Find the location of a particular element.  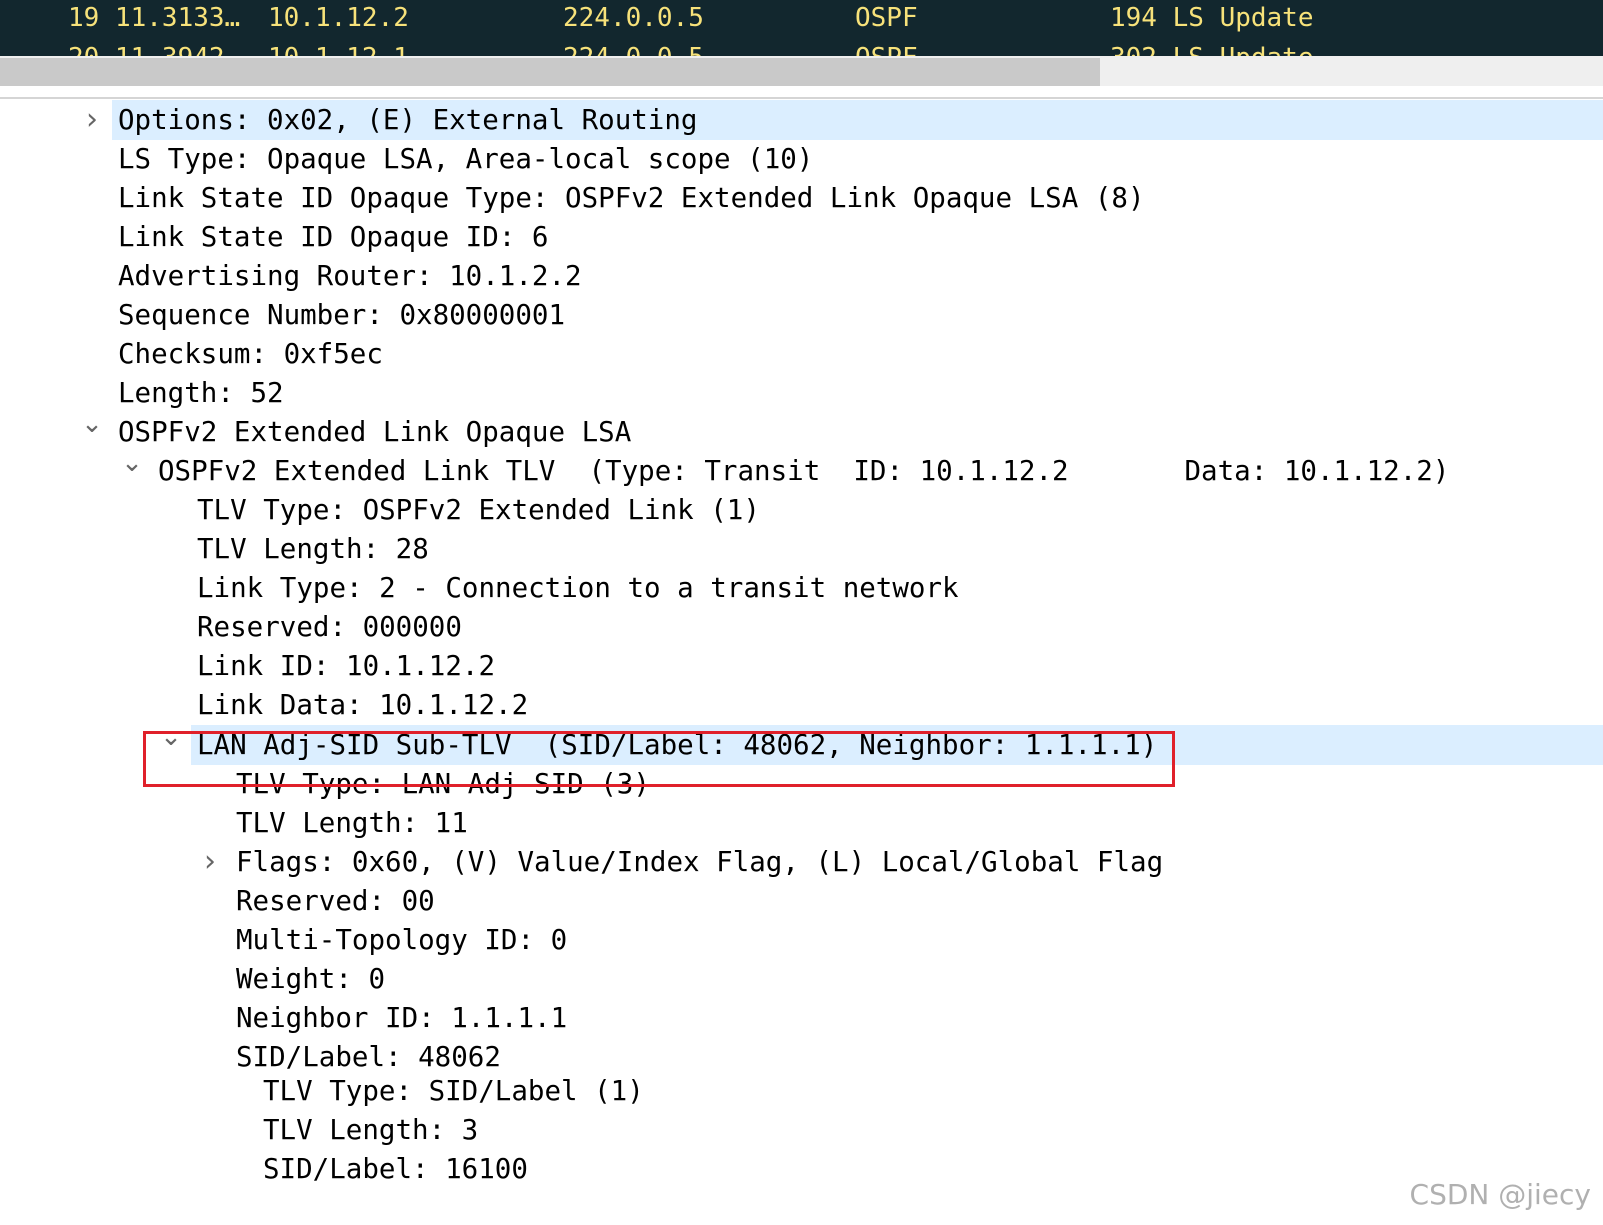

tree-row-label: TLV Length: 11 is located at coordinates (352, 823).